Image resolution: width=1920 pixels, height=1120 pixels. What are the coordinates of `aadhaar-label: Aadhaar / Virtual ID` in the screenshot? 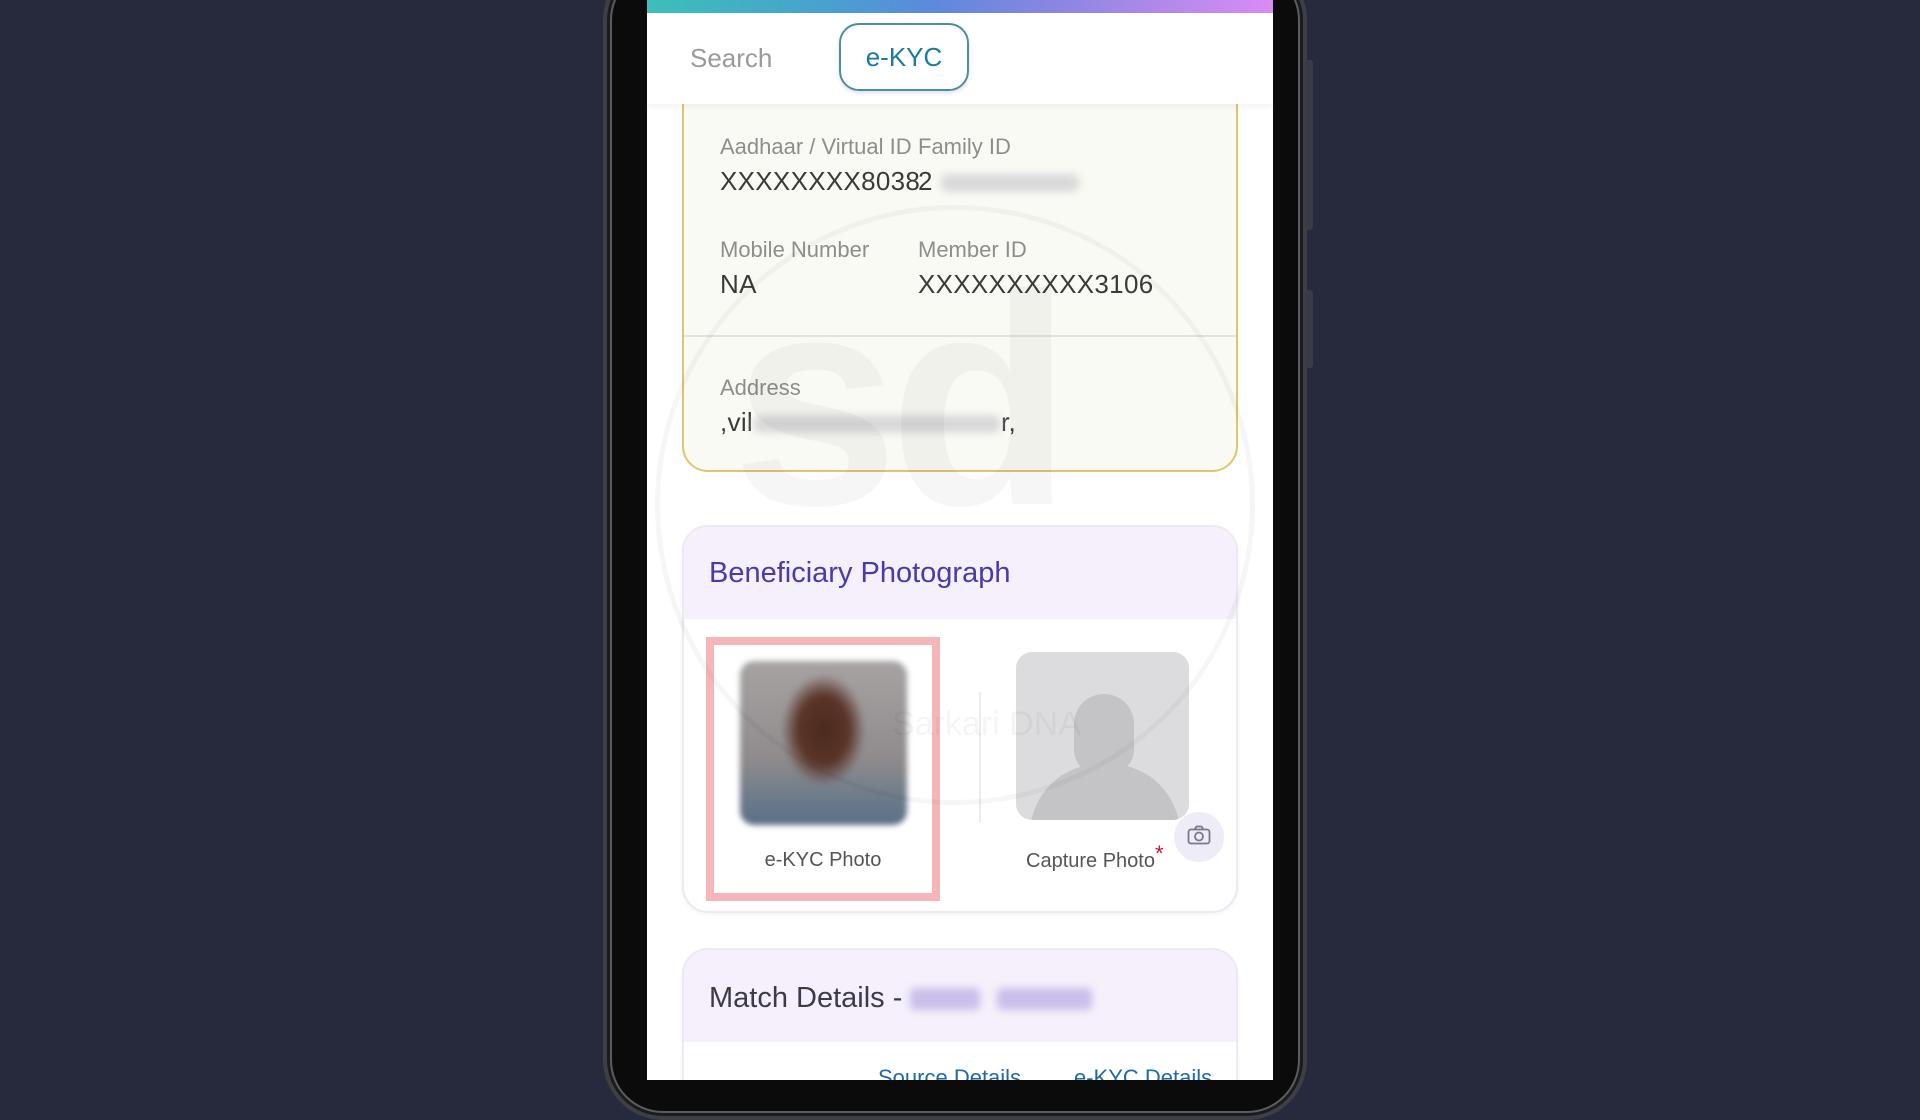 It's located at (816, 146).